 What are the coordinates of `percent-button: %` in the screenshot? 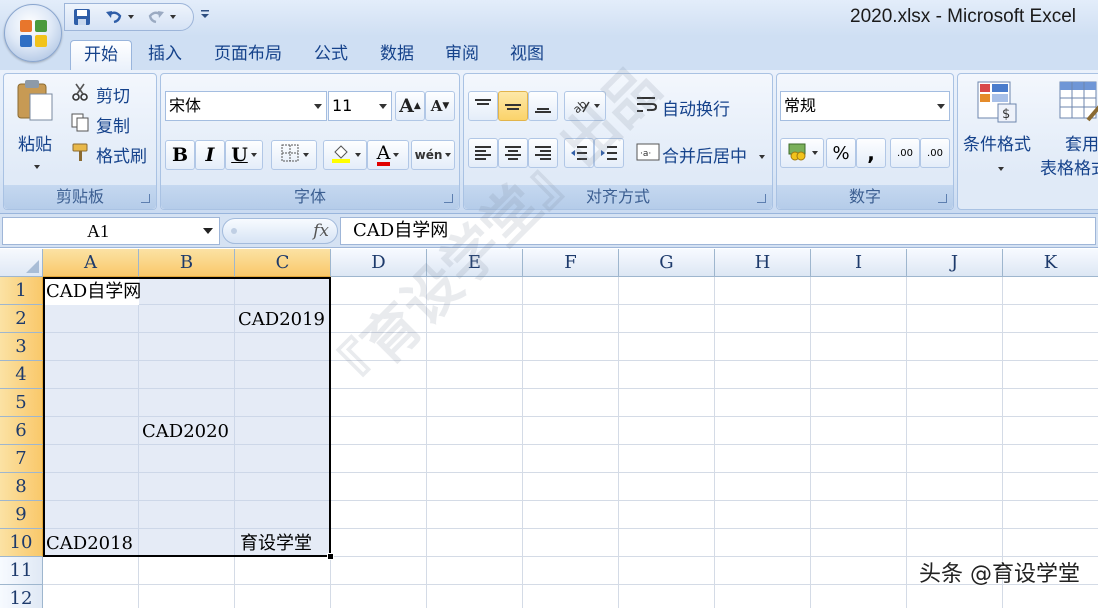 It's located at (841, 153).